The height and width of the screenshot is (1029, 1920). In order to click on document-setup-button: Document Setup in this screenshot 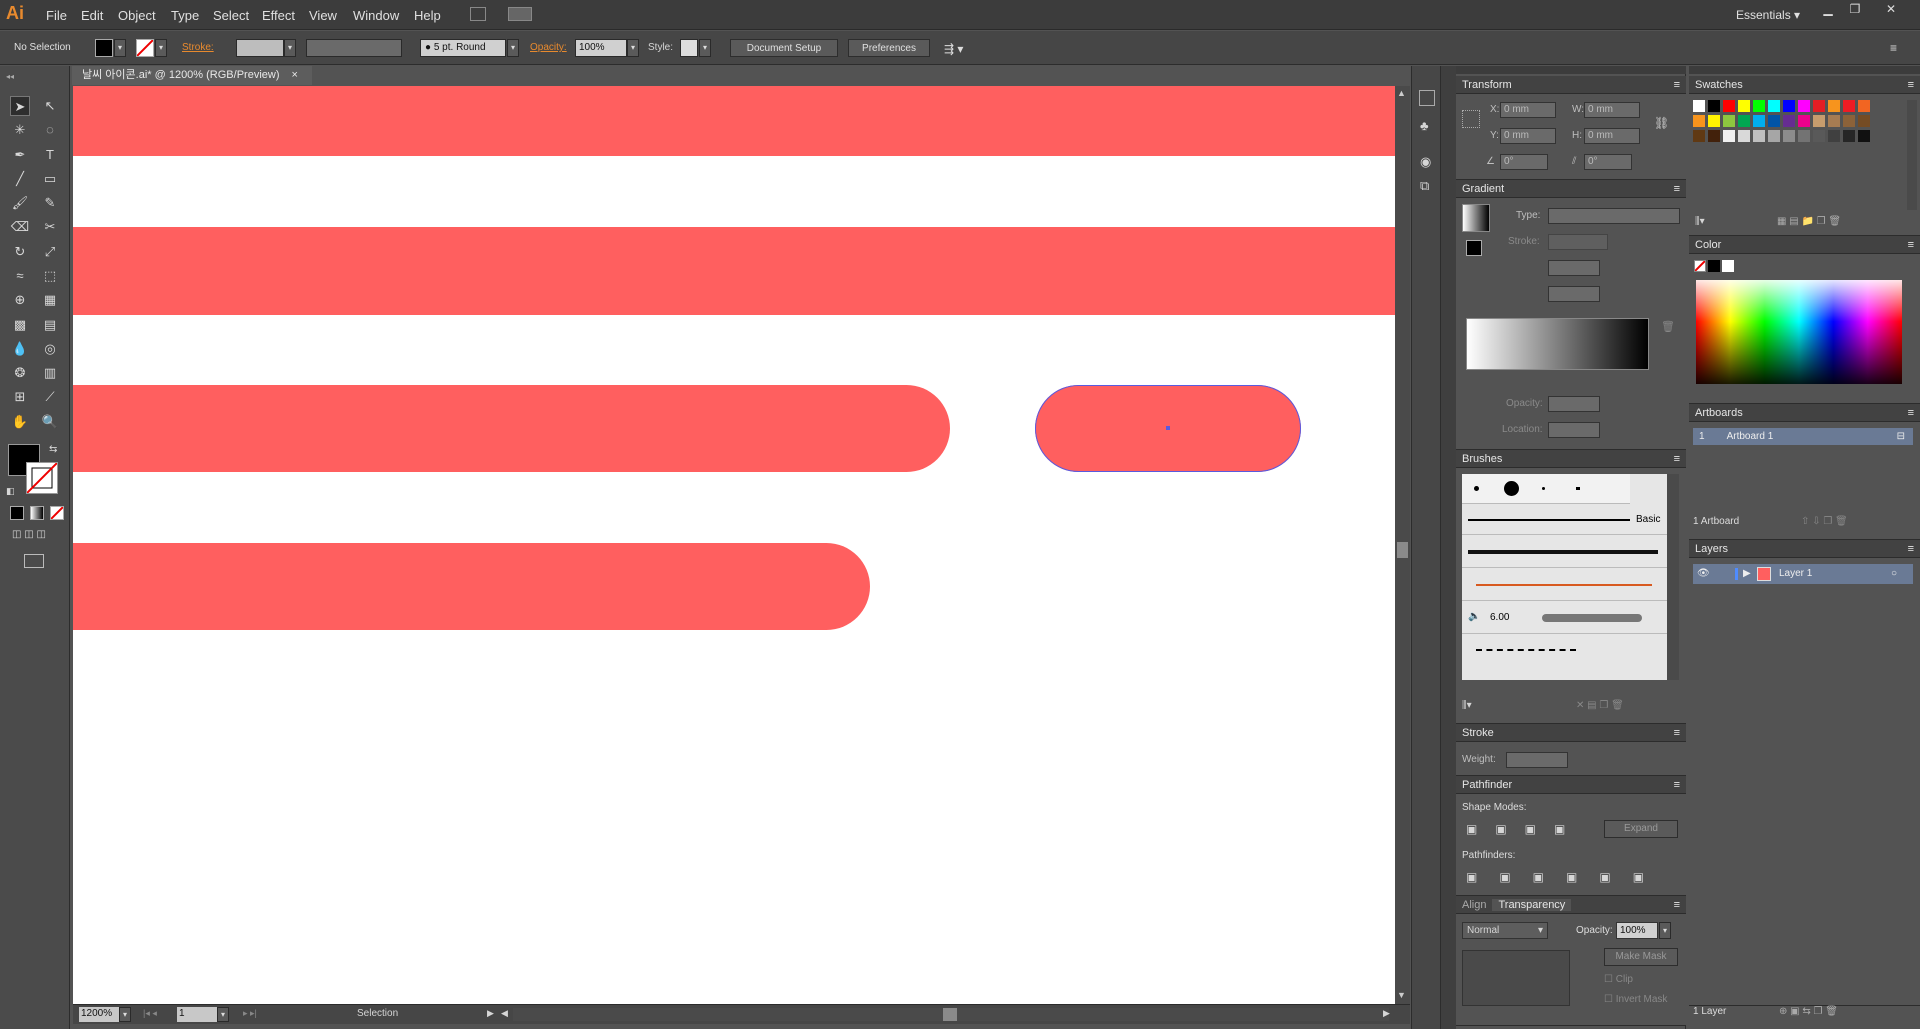, I will do `click(784, 48)`.